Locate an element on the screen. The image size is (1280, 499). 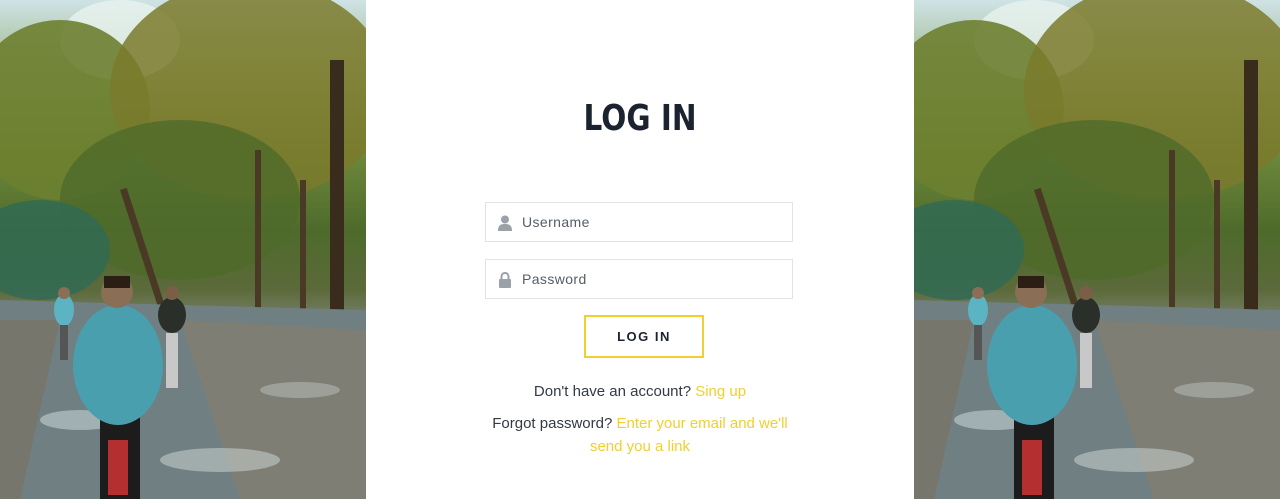
login-title: LOG IN is located at coordinates (640, 118).